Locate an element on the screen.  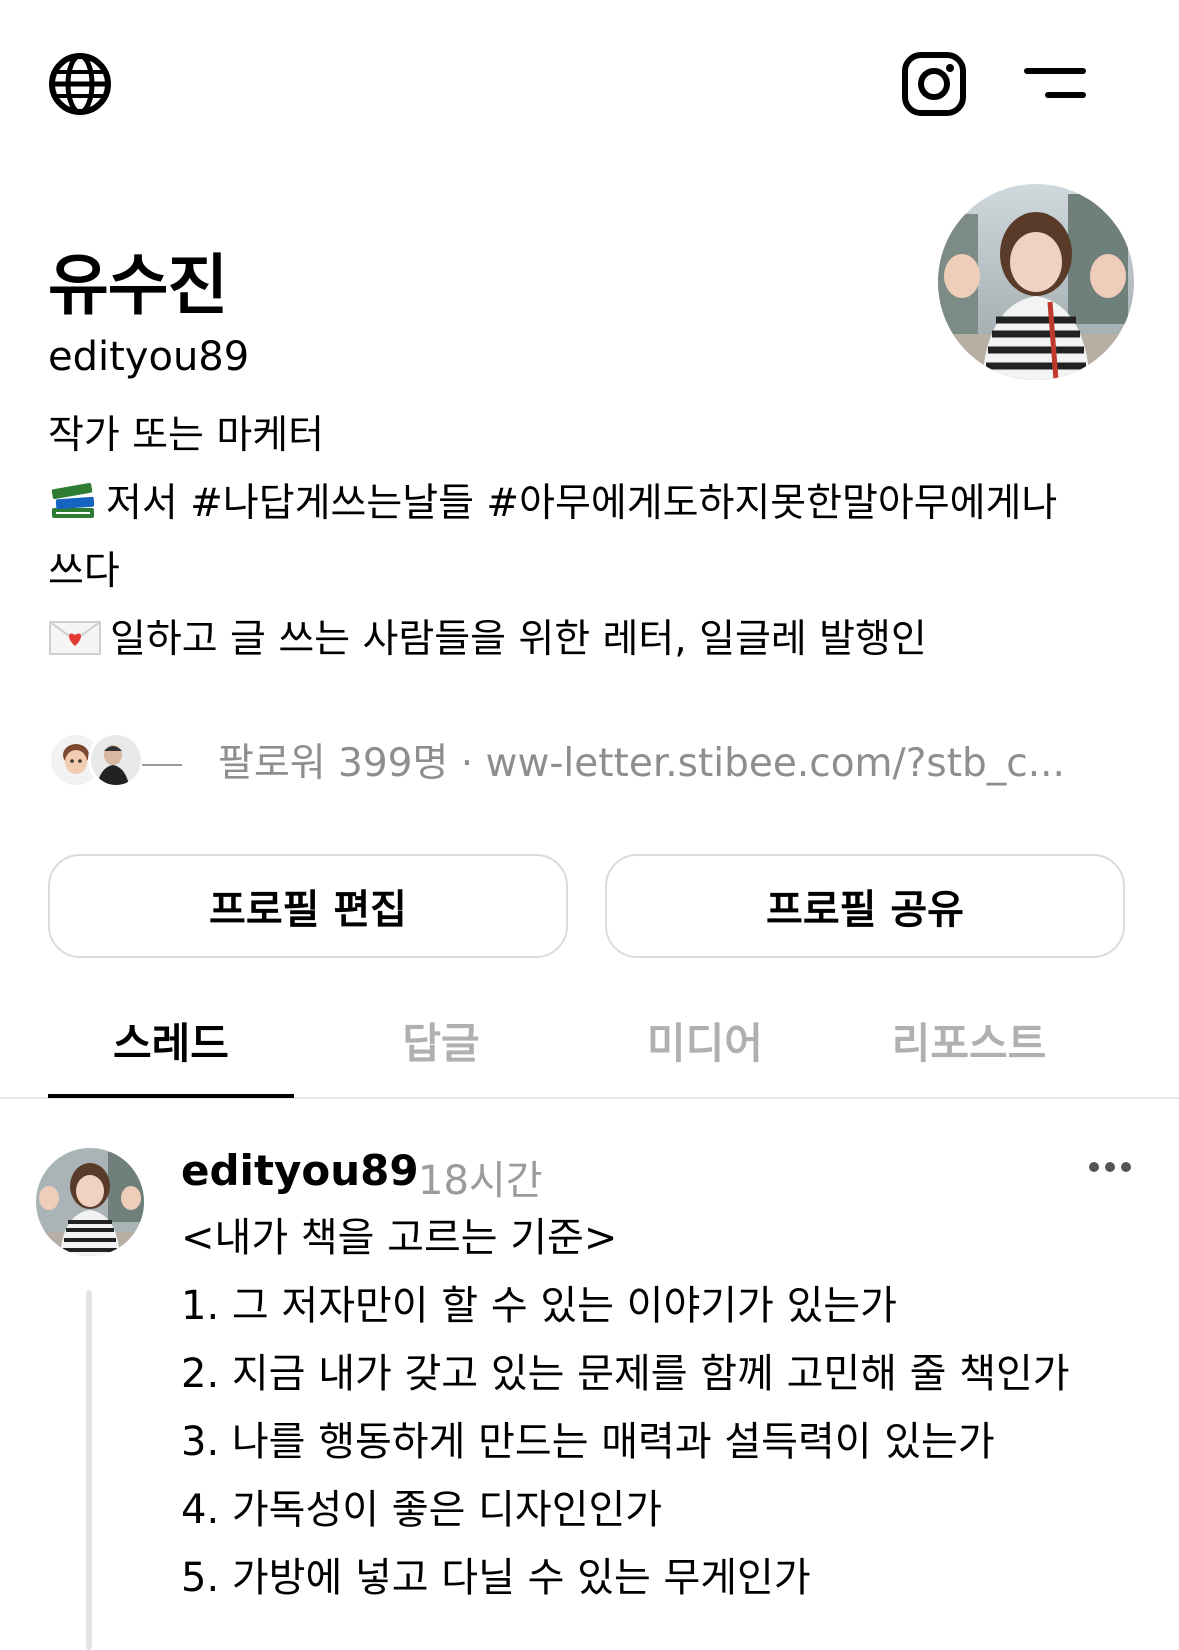
post-text-line: 1. 그 저자만이 할 수 있는 이야기가 있는가 is located at coordinates (539, 1306).